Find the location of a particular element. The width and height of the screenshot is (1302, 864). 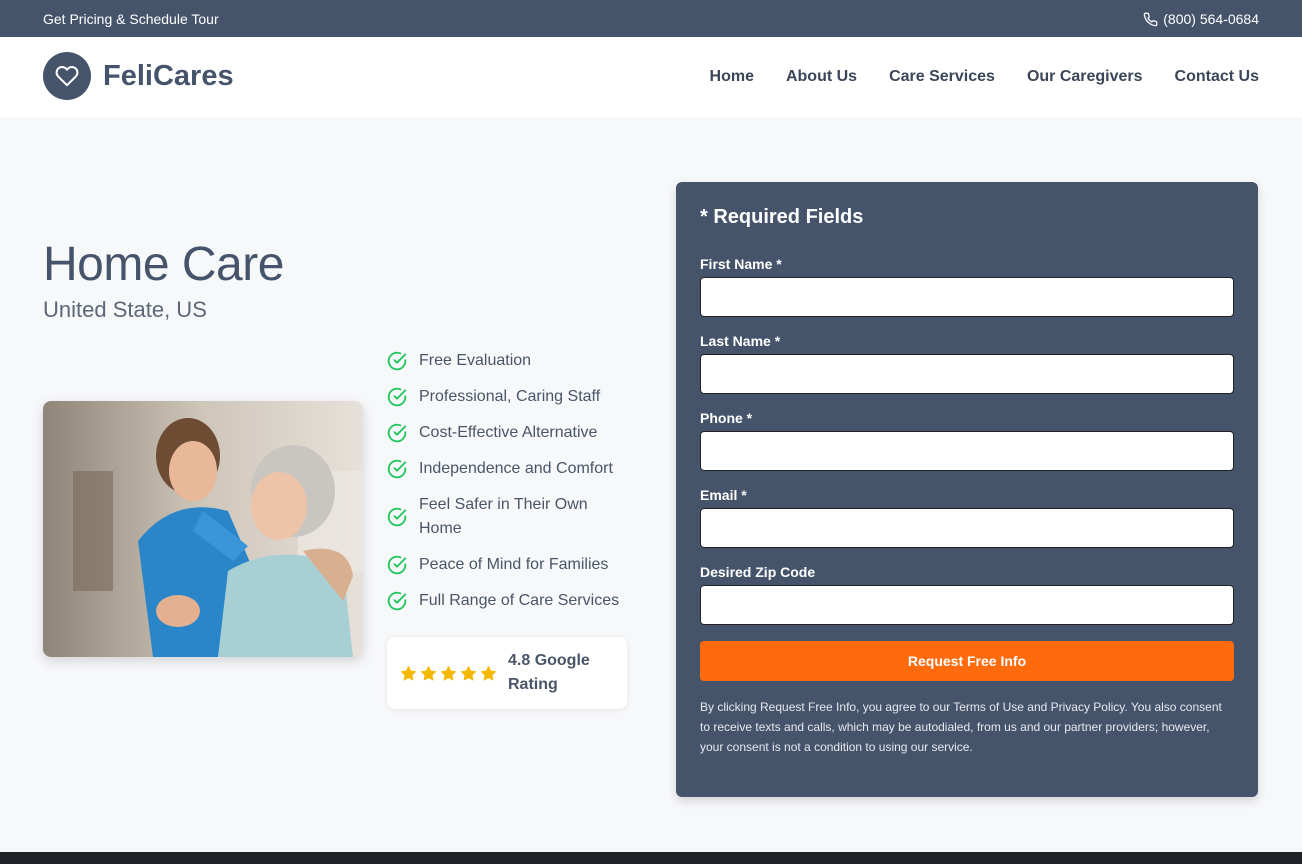

heart-icon is located at coordinates (67, 76).